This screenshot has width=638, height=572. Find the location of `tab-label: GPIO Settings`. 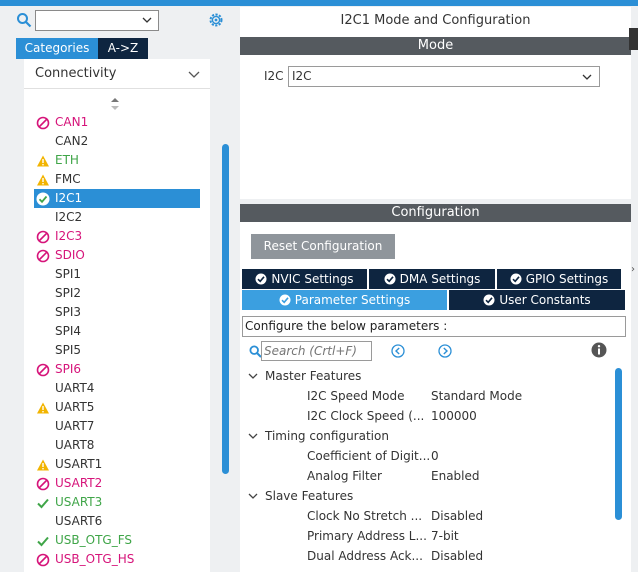

tab-label: GPIO Settings is located at coordinates (567, 279).